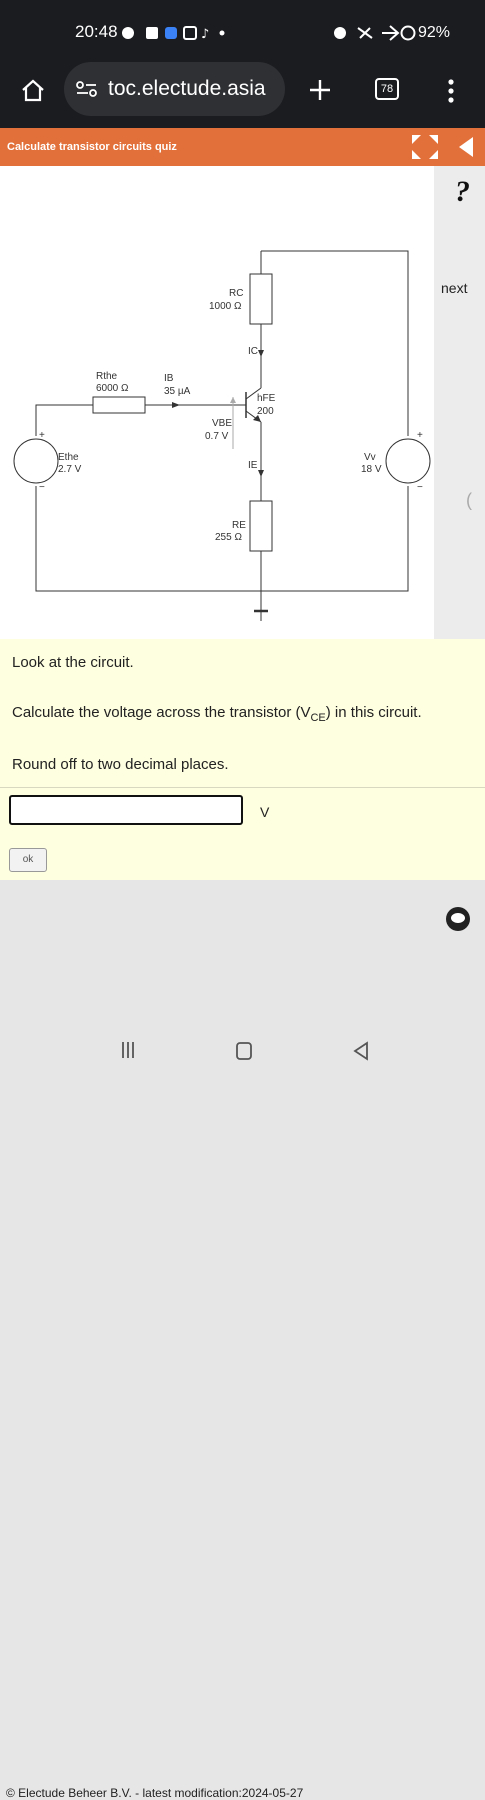 Image resolution: width=485 pixels, height=1800 pixels. What do you see at coordinates (266, 398) in the screenshot?
I see `hfe-label: hFE` at bounding box center [266, 398].